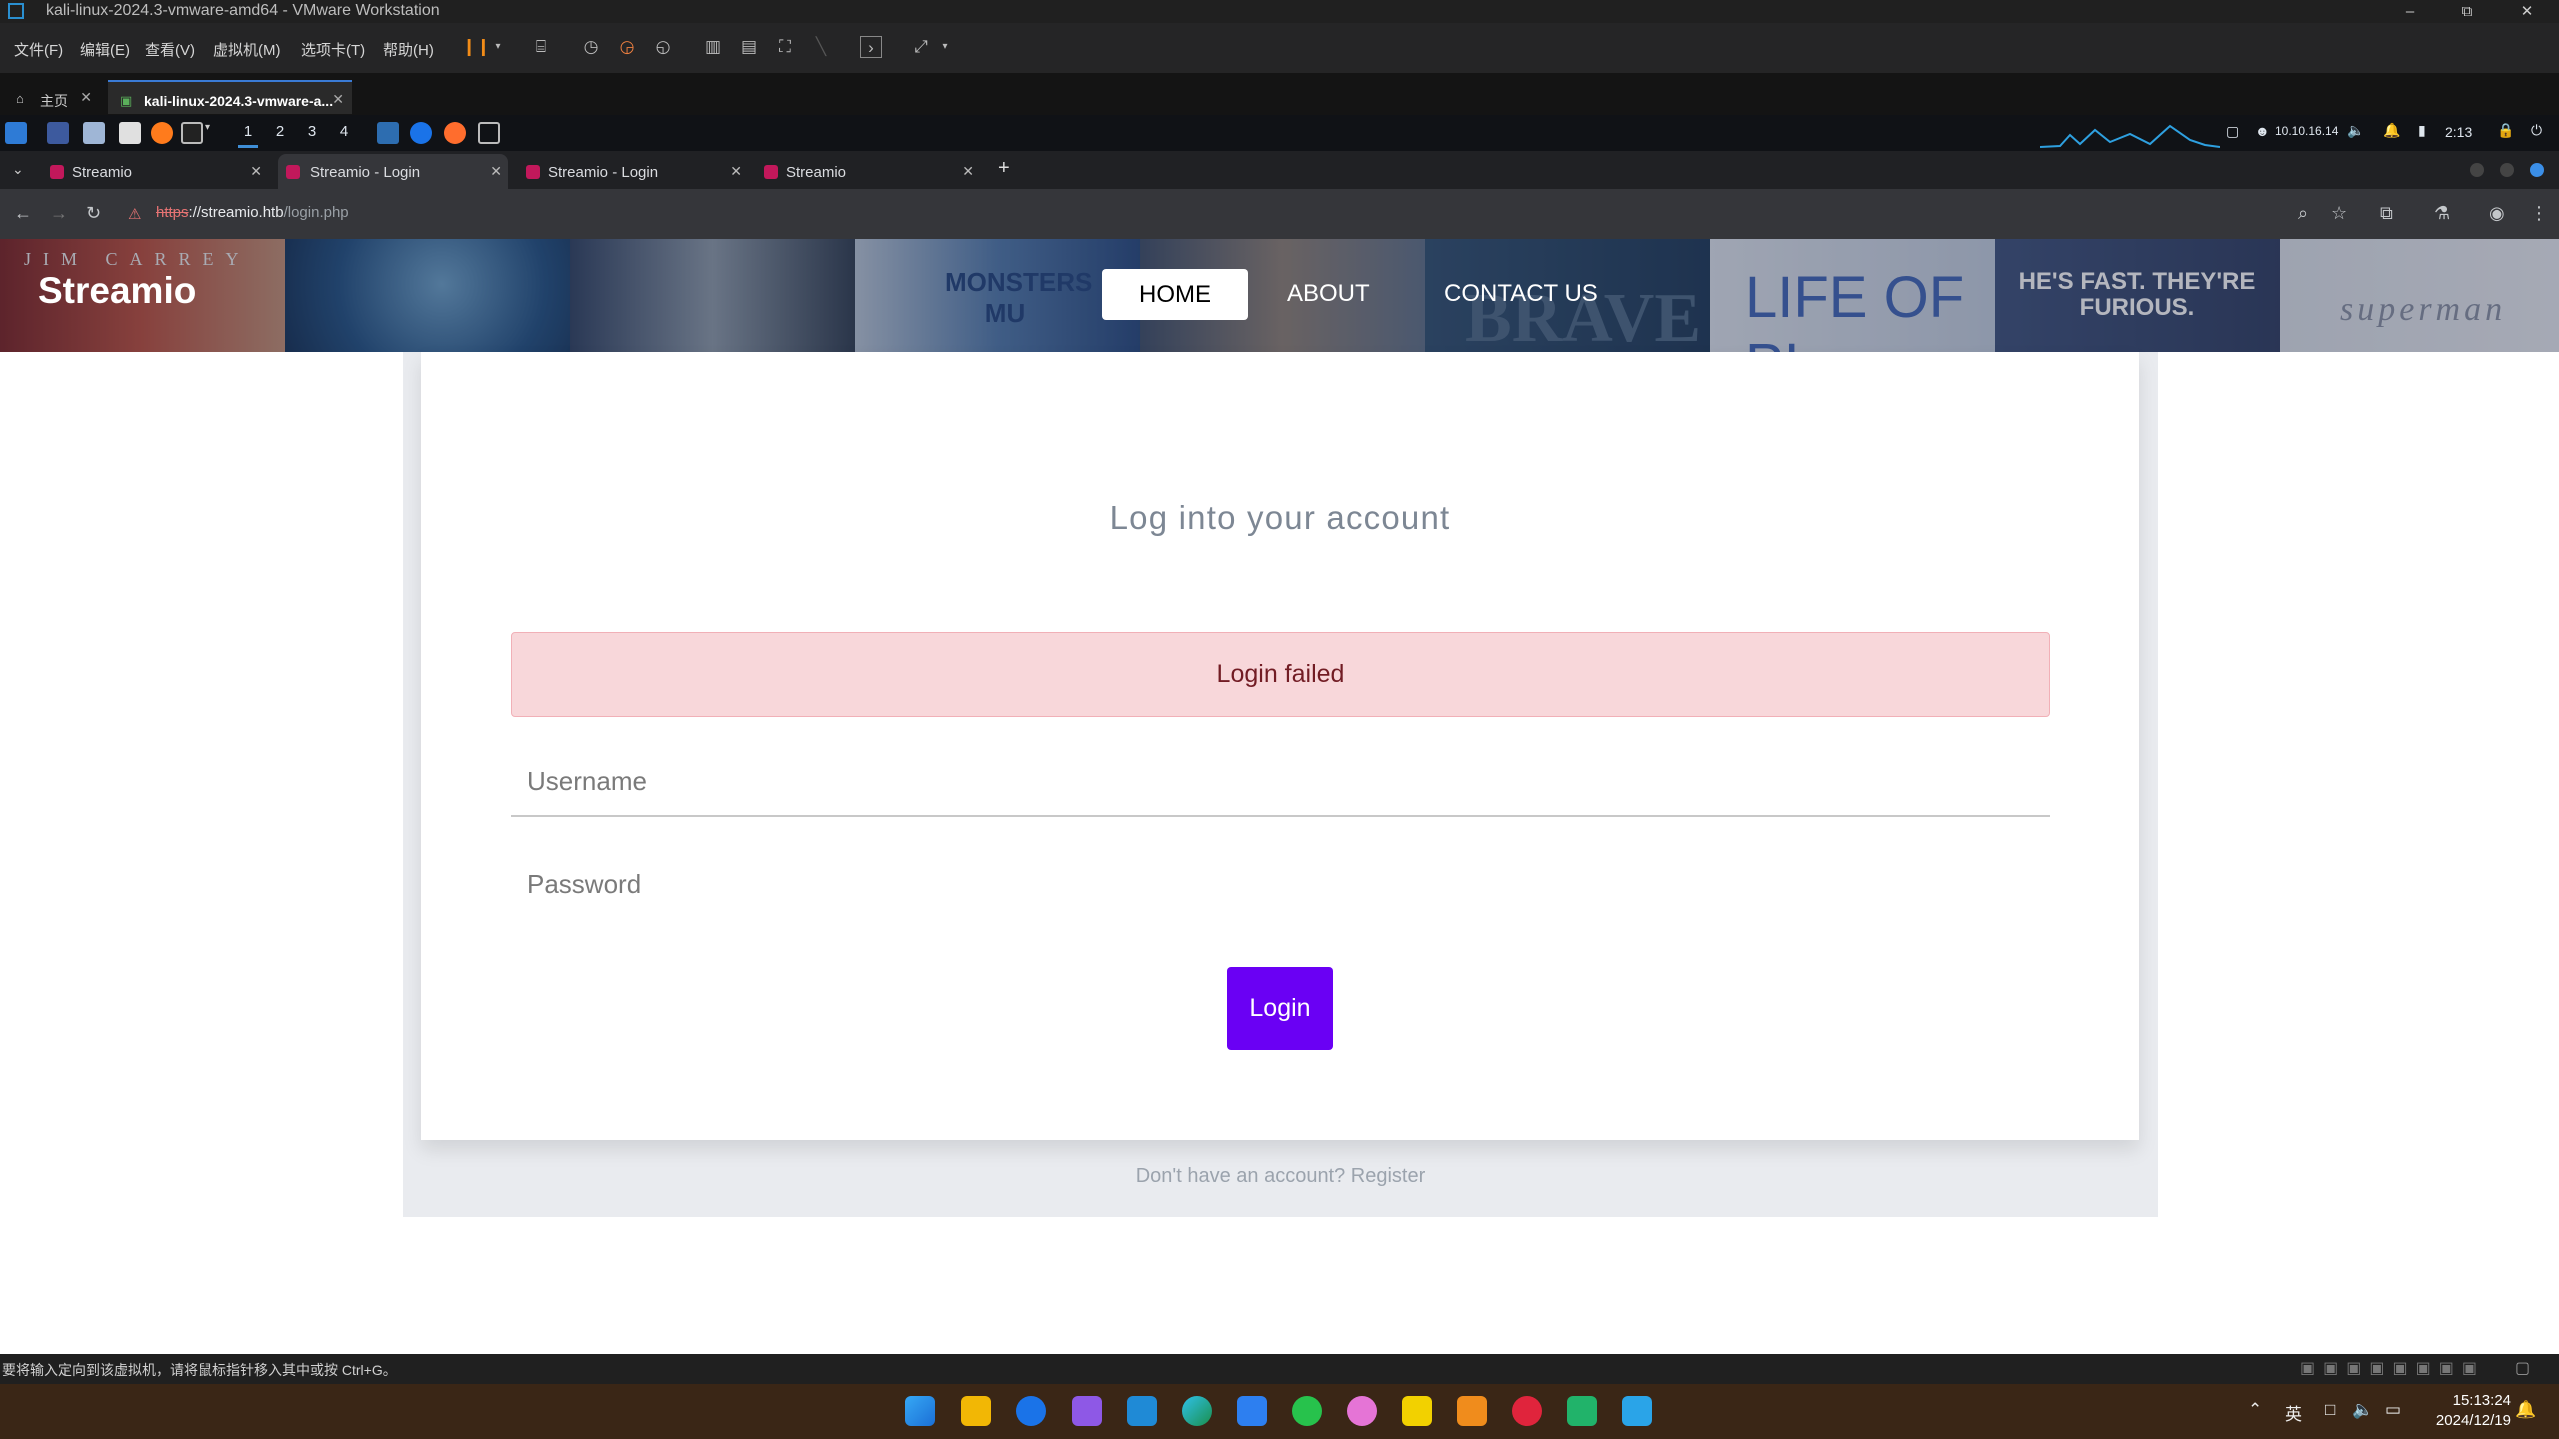 The width and height of the screenshot is (2559, 1439). I want to click on new-tab-button: +, so click(1004, 168).